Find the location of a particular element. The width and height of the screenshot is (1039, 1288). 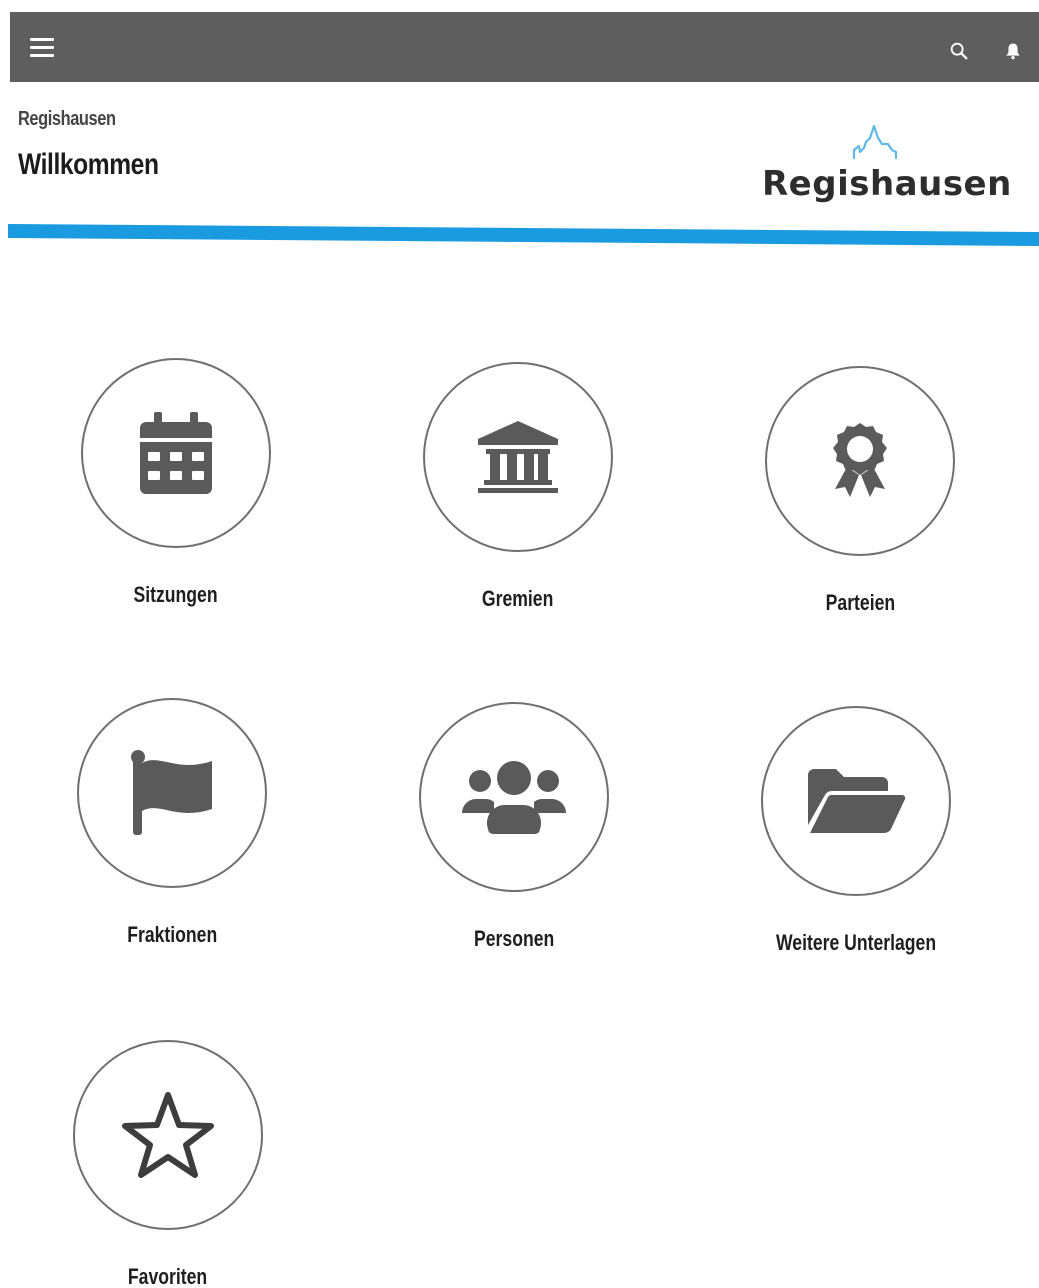

star-outline-icon is located at coordinates (168, 1135).